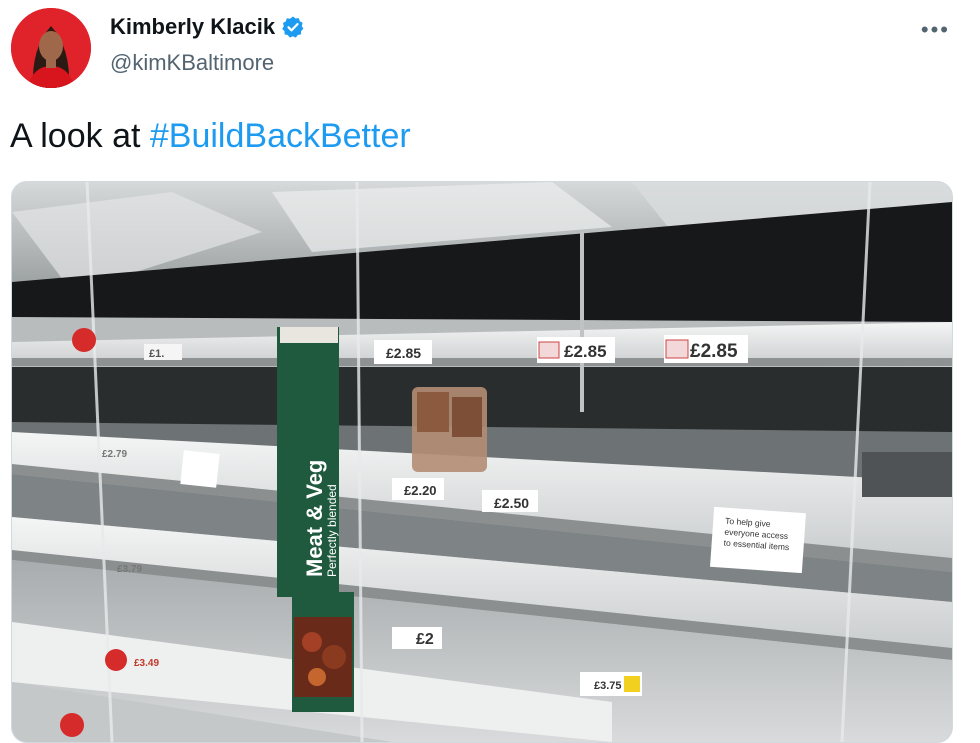 The height and width of the screenshot is (743, 980). What do you see at coordinates (314, 518) in the screenshot?
I see `sign-title: Meat & Veg` at bounding box center [314, 518].